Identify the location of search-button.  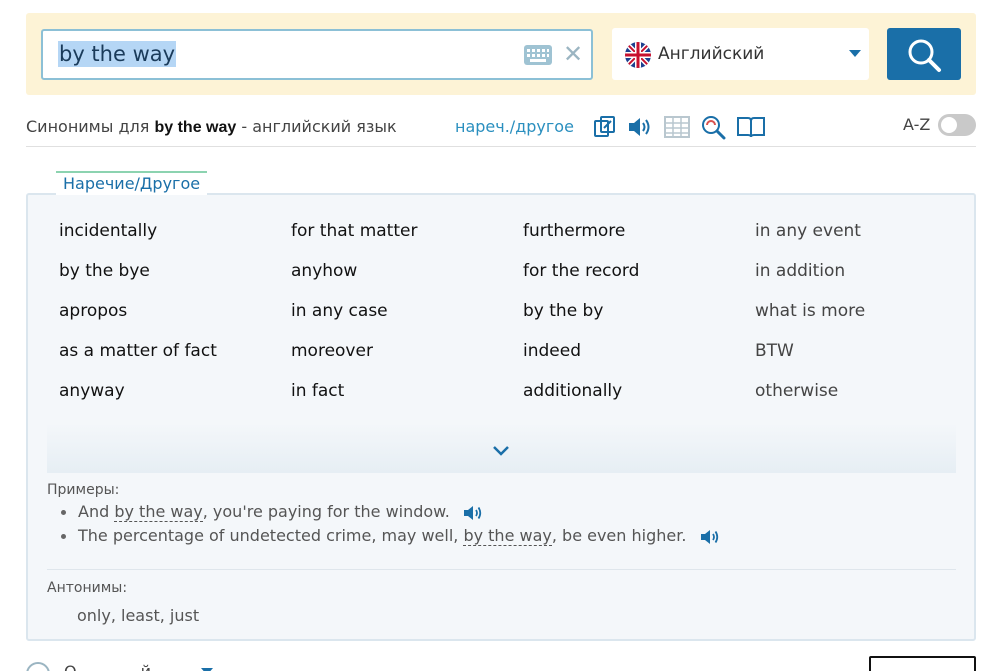
(924, 54).